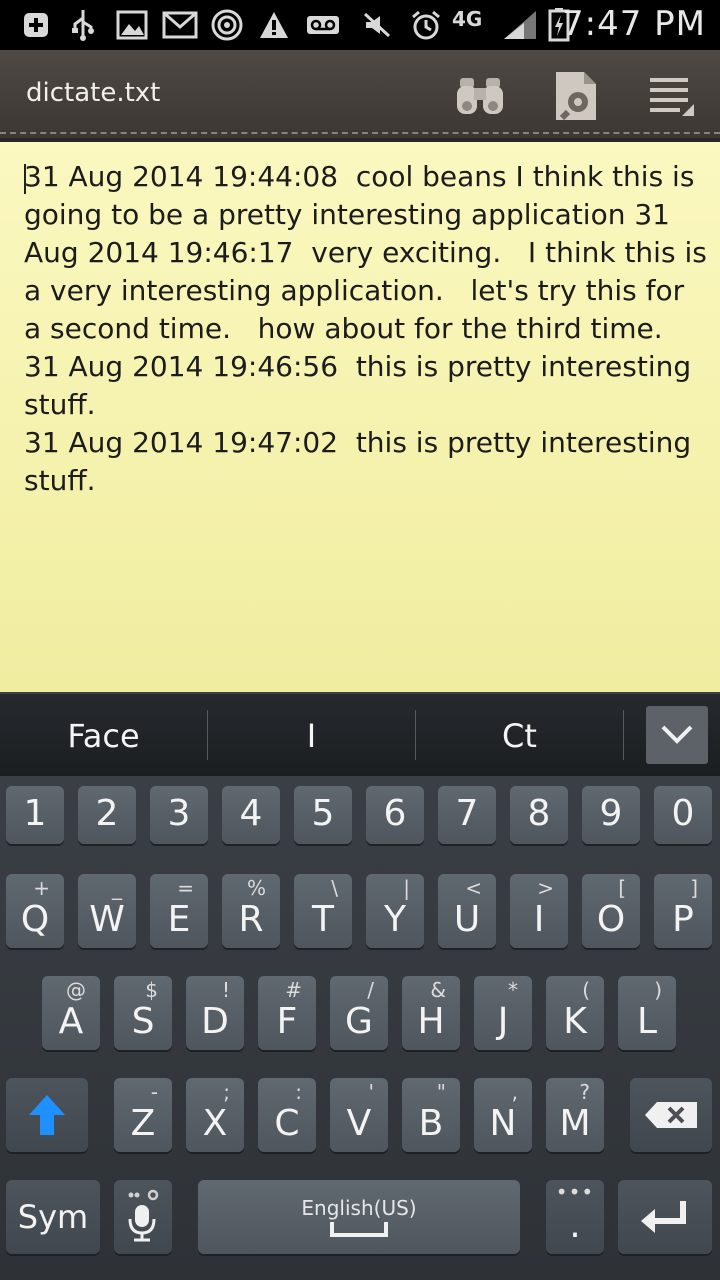 The width and height of the screenshot is (720, 1280). What do you see at coordinates (671, 1115) in the screenshot?
I see `backspace-key` at bounding box center [671, 1115].